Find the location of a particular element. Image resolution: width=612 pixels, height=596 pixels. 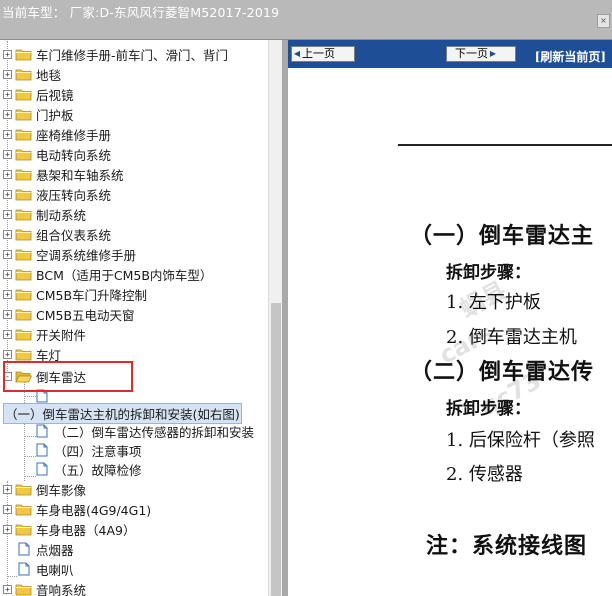

tree-item-label: （五）故障检修 is located at coordinates (98, 470).